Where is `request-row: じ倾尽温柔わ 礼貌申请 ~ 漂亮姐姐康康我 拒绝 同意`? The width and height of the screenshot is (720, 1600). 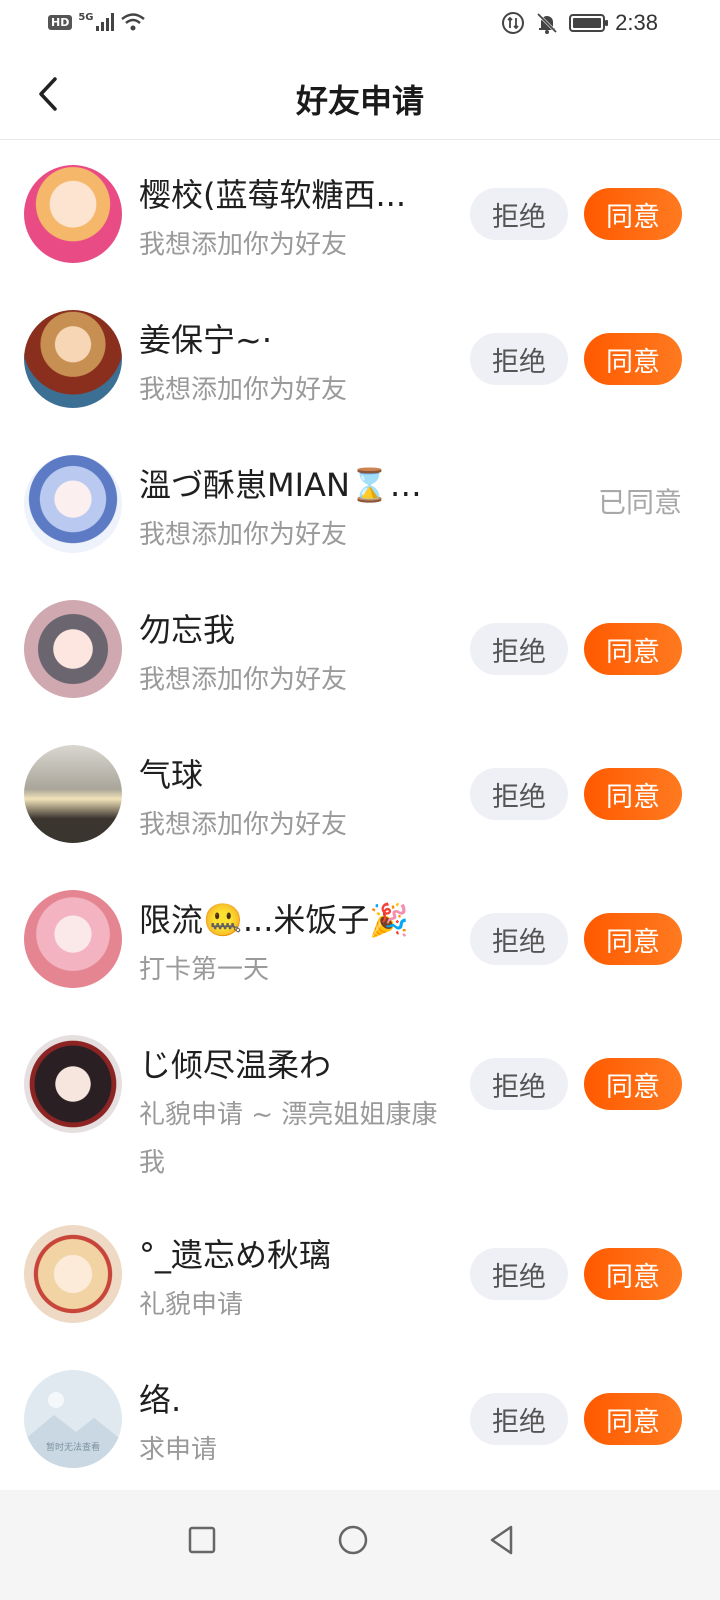 request-row: じ倾尽温柔わ 礼貌申请 ~ 漂亮姐姐康康我 拒绝 同意 is located at coordinates (360, 1106).